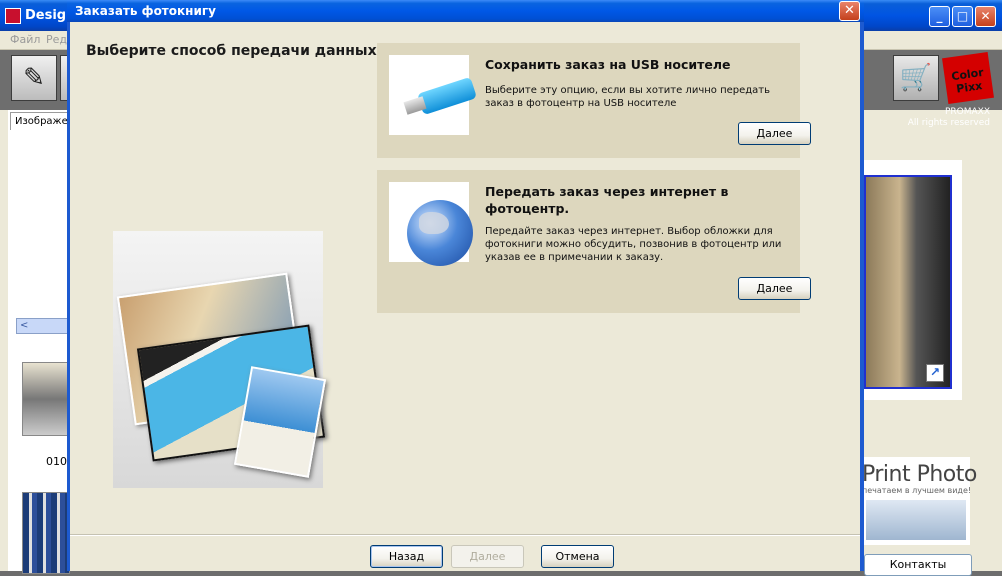  Describe the element at coordinates (774, 288) in the screenshot. I see `internet-next-button: Далее` at that location.